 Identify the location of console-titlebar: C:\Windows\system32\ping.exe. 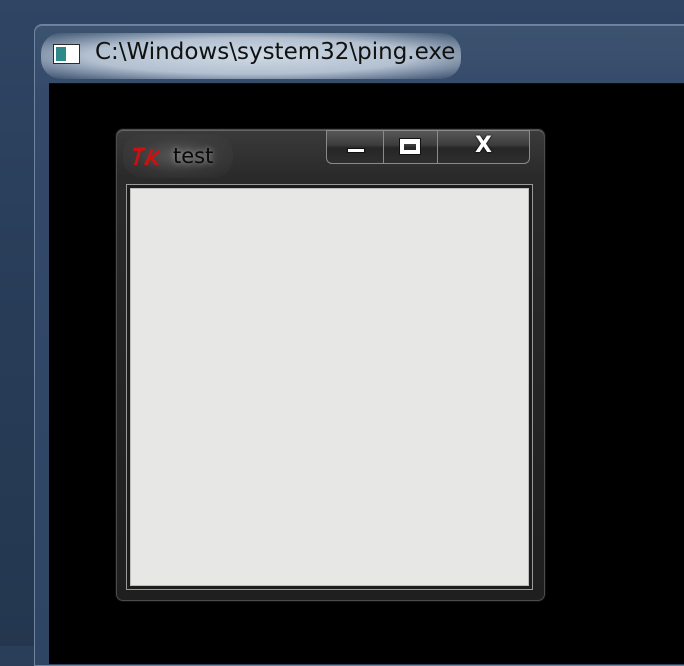
(359, 54).